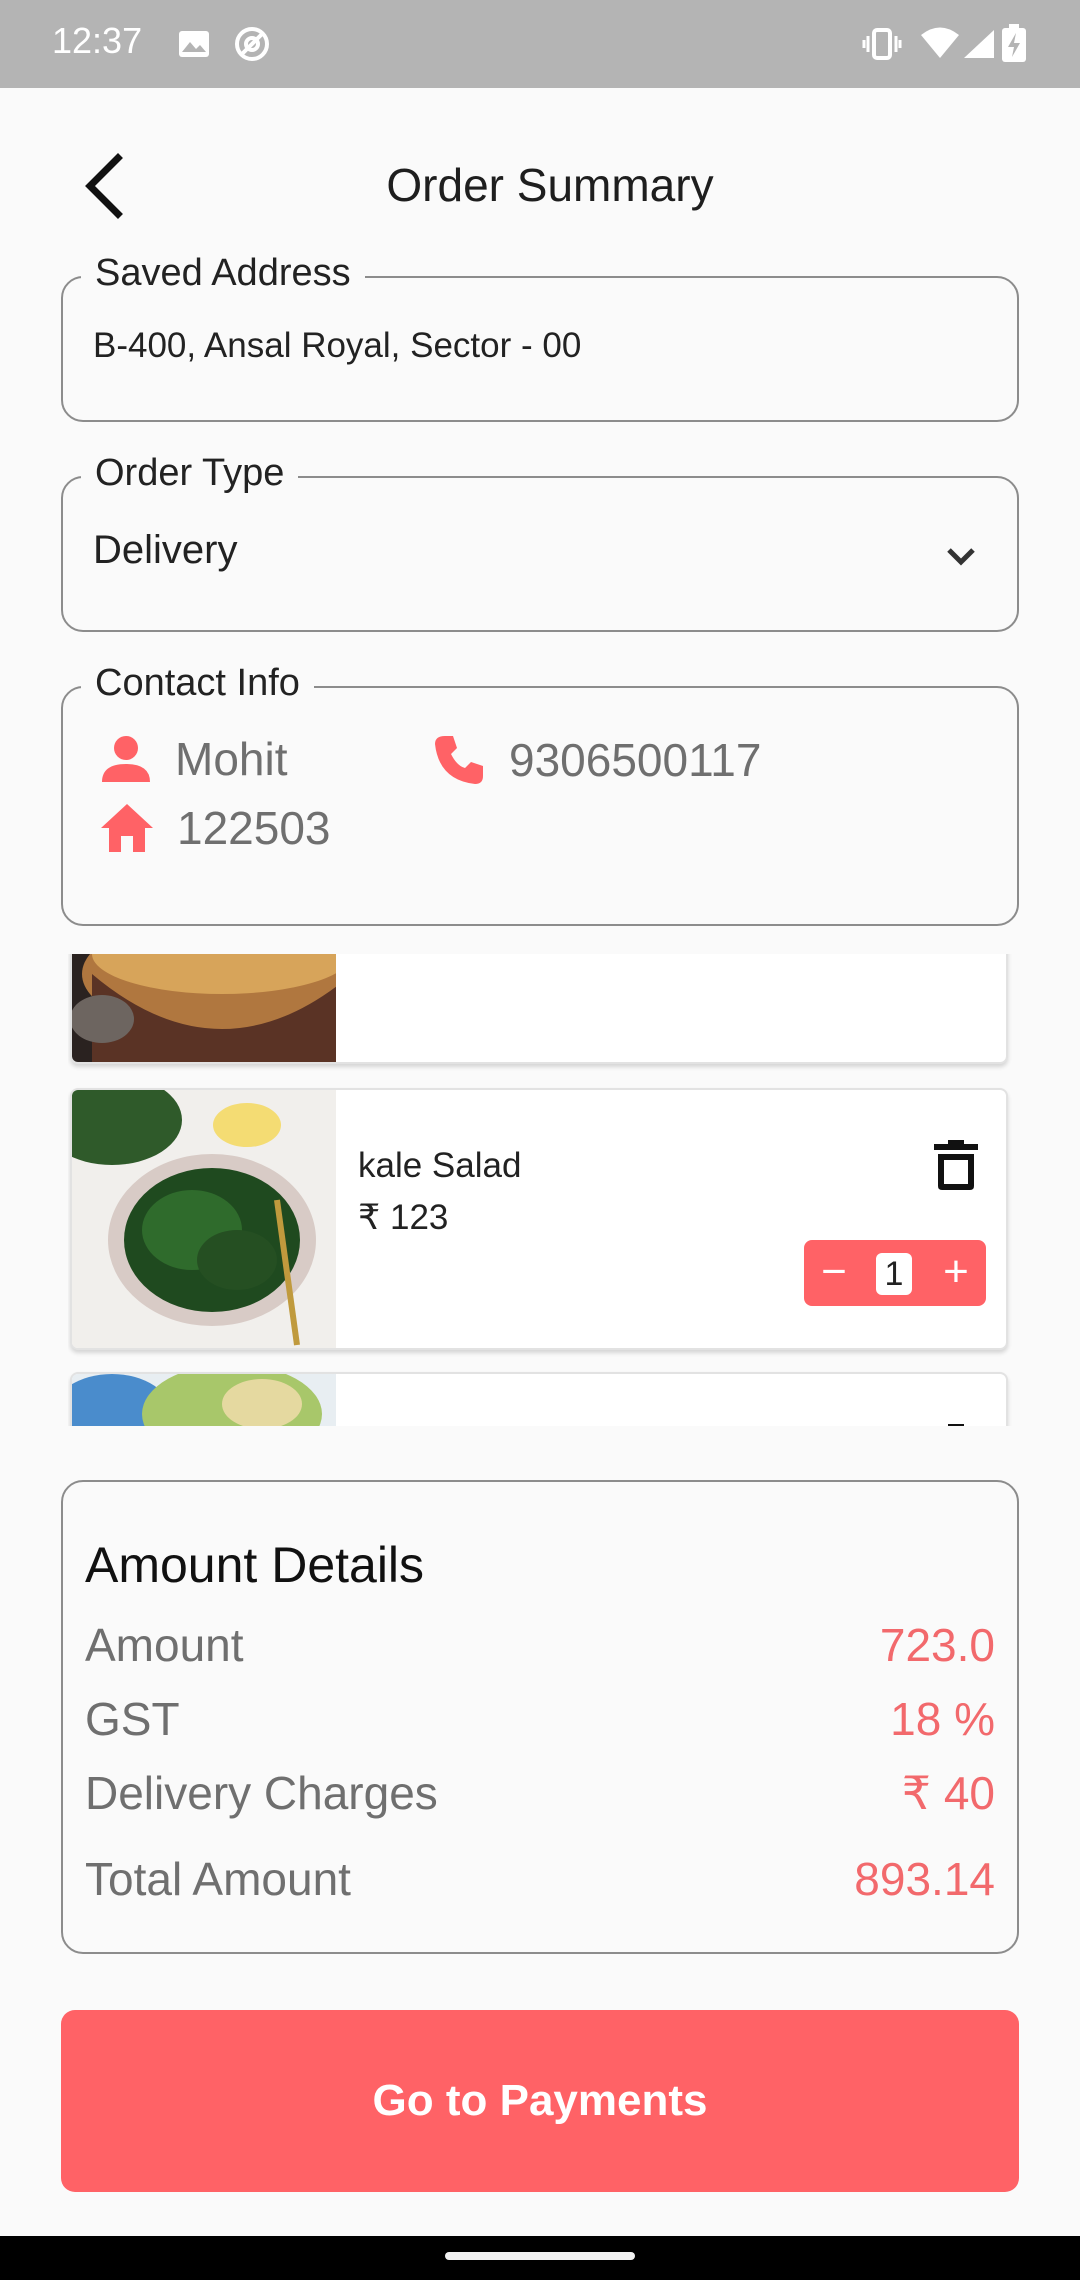 The height and width of the screenshot is (2280, 1080). I want to click on contact-phone: 9306500117, so click(635, 760).